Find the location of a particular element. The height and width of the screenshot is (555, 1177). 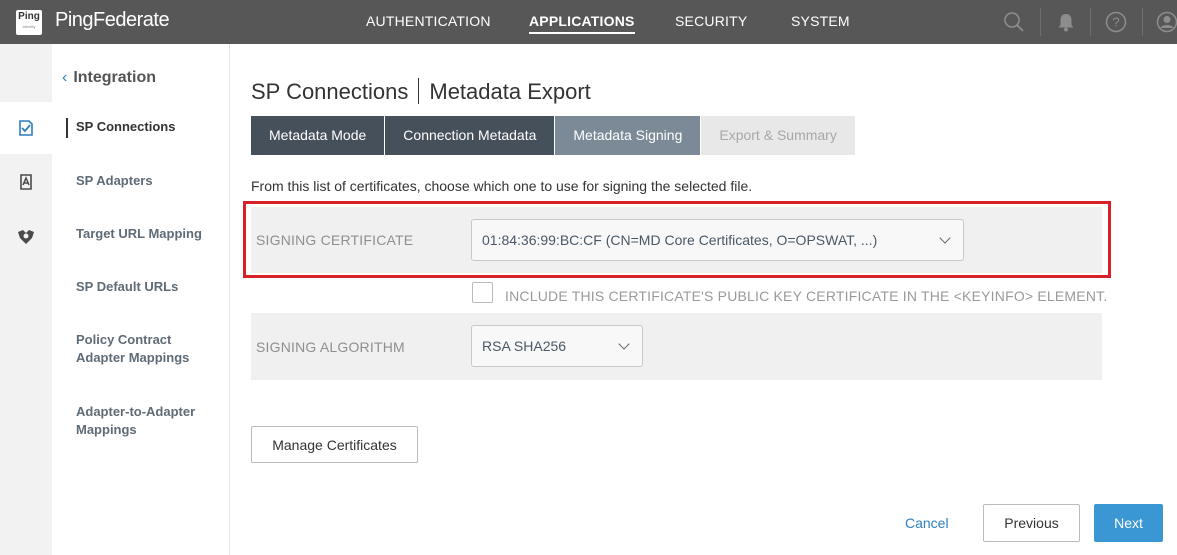

sidebar-item-policy-contract-adapter-mappings: Policy Contract Adapter Mappings is located at coordinates (132, 349).